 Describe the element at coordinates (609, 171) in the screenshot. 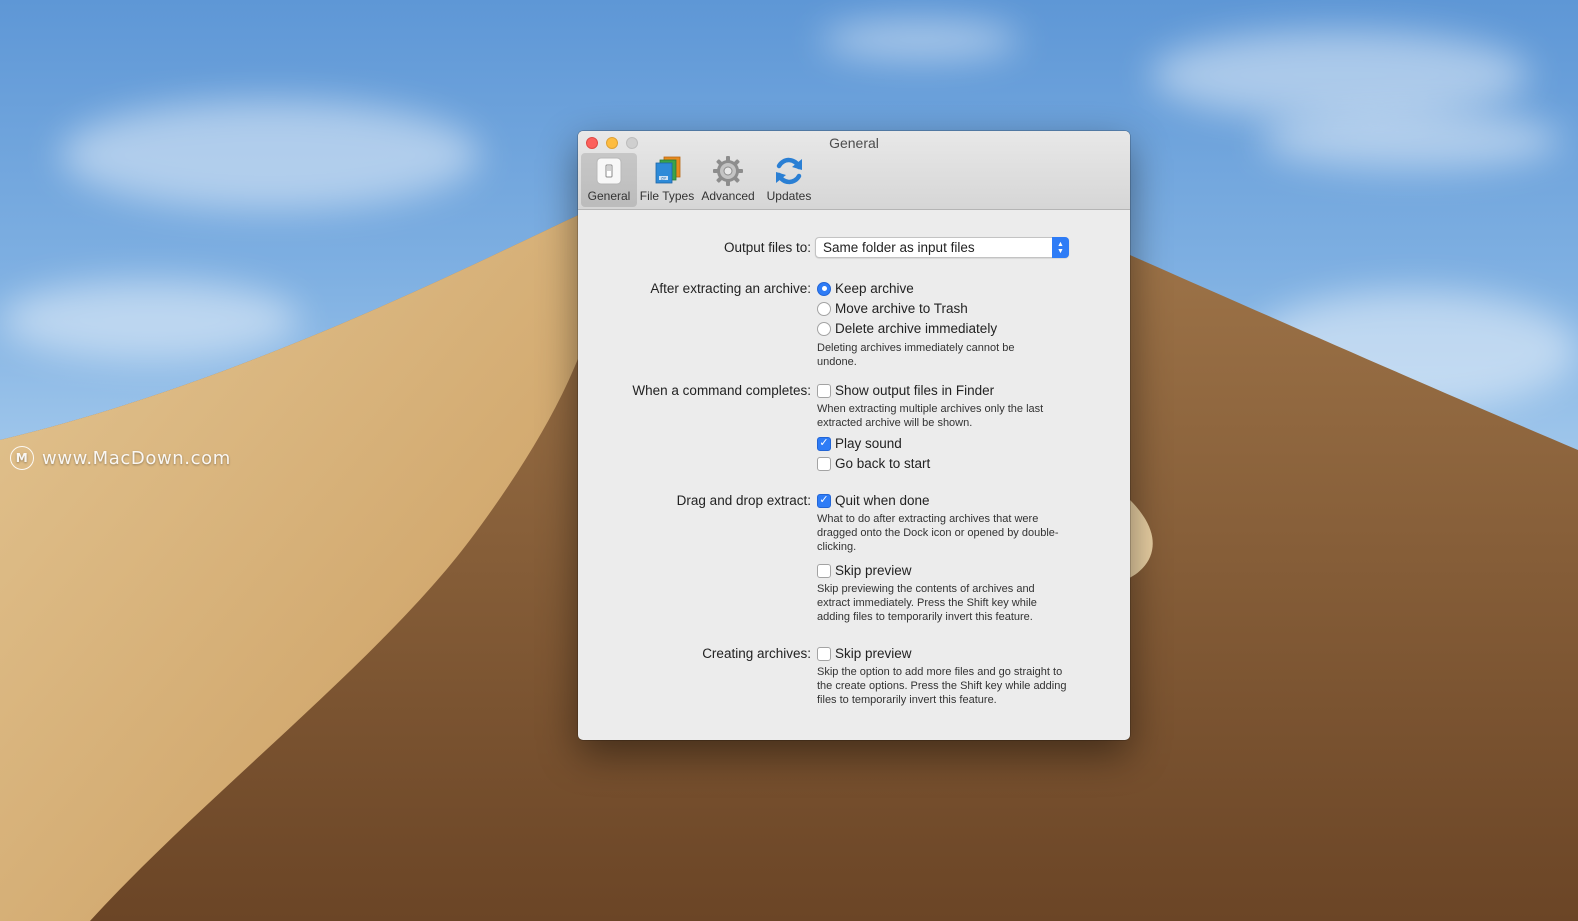

I see `switch-icon` at that location.